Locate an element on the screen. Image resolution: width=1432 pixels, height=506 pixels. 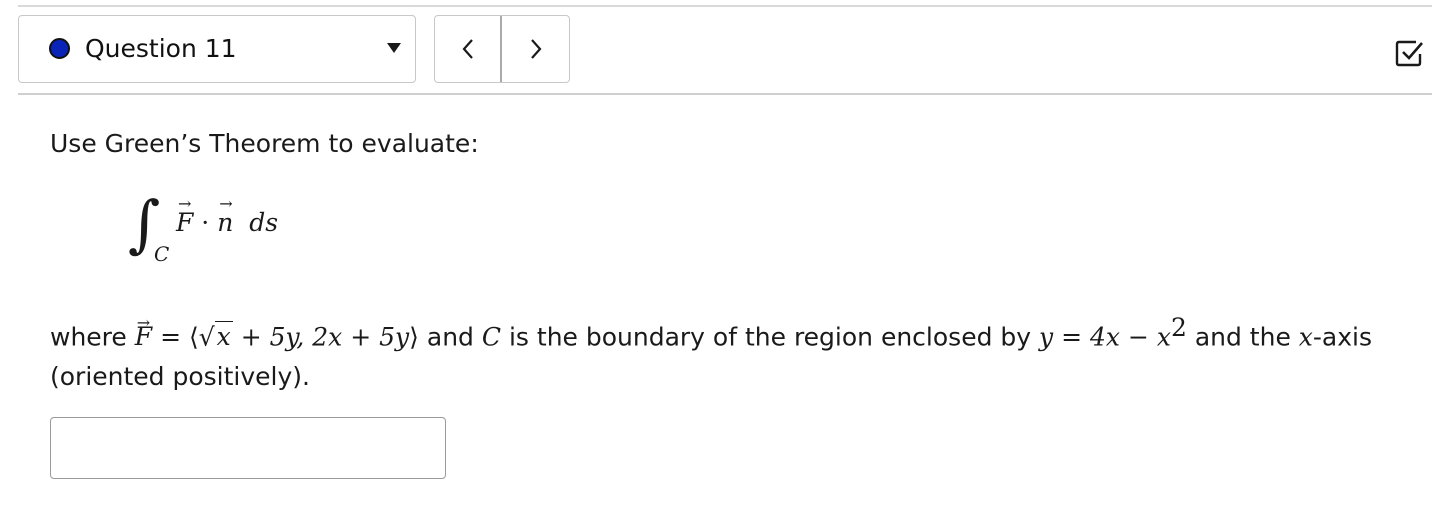
check-square-icon is located at coordinates (1409, 53).